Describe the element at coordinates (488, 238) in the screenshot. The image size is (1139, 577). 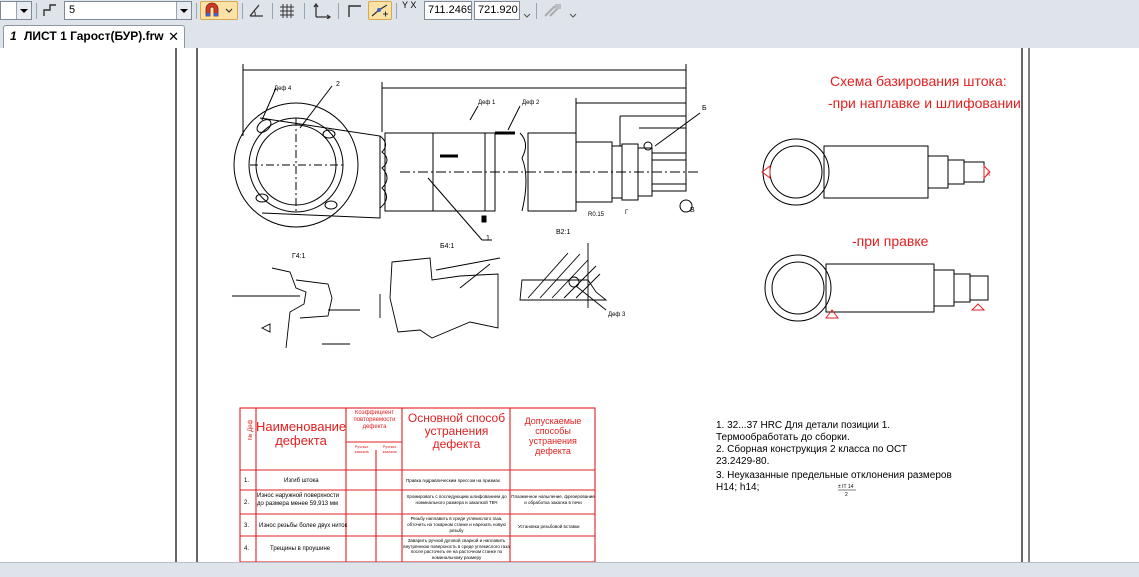
I see `callout-1: 1` at that location.